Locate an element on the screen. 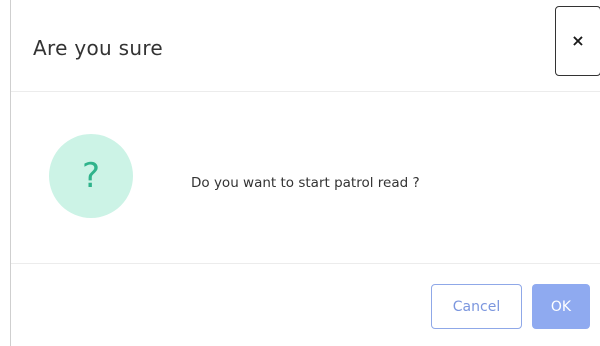 The image size is (600, 346). dialog-title: Are you sure is located at coordinates (98, 48).